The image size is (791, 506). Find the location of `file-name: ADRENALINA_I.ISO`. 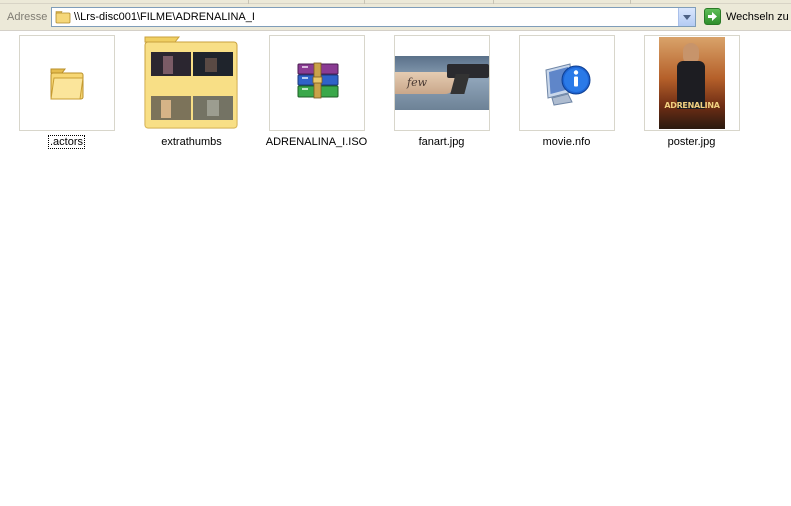

file-name: ADRENALINA_I.ISO is located at coordinates (316, 142).